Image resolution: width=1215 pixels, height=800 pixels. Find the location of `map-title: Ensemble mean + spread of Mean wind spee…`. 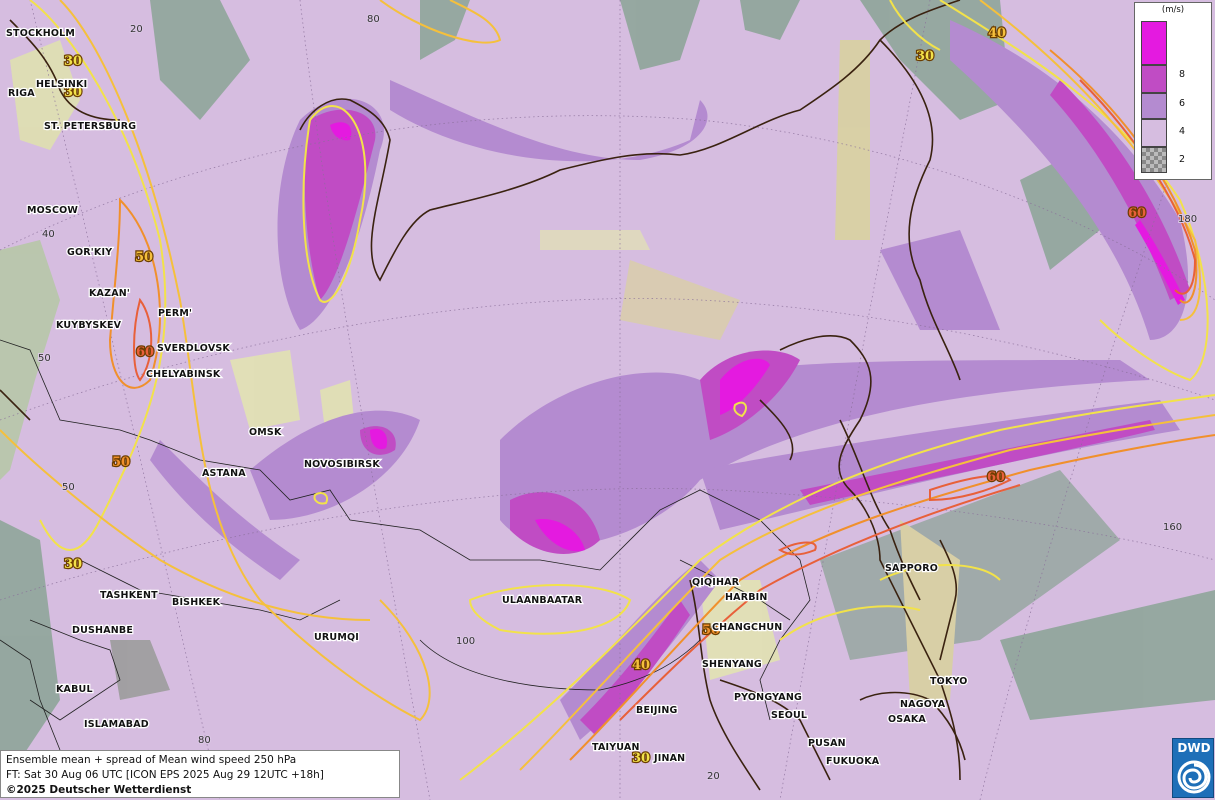

map-title: Ensemble mean + spread of Mean wind spee… is located at coordinates (151, 760).